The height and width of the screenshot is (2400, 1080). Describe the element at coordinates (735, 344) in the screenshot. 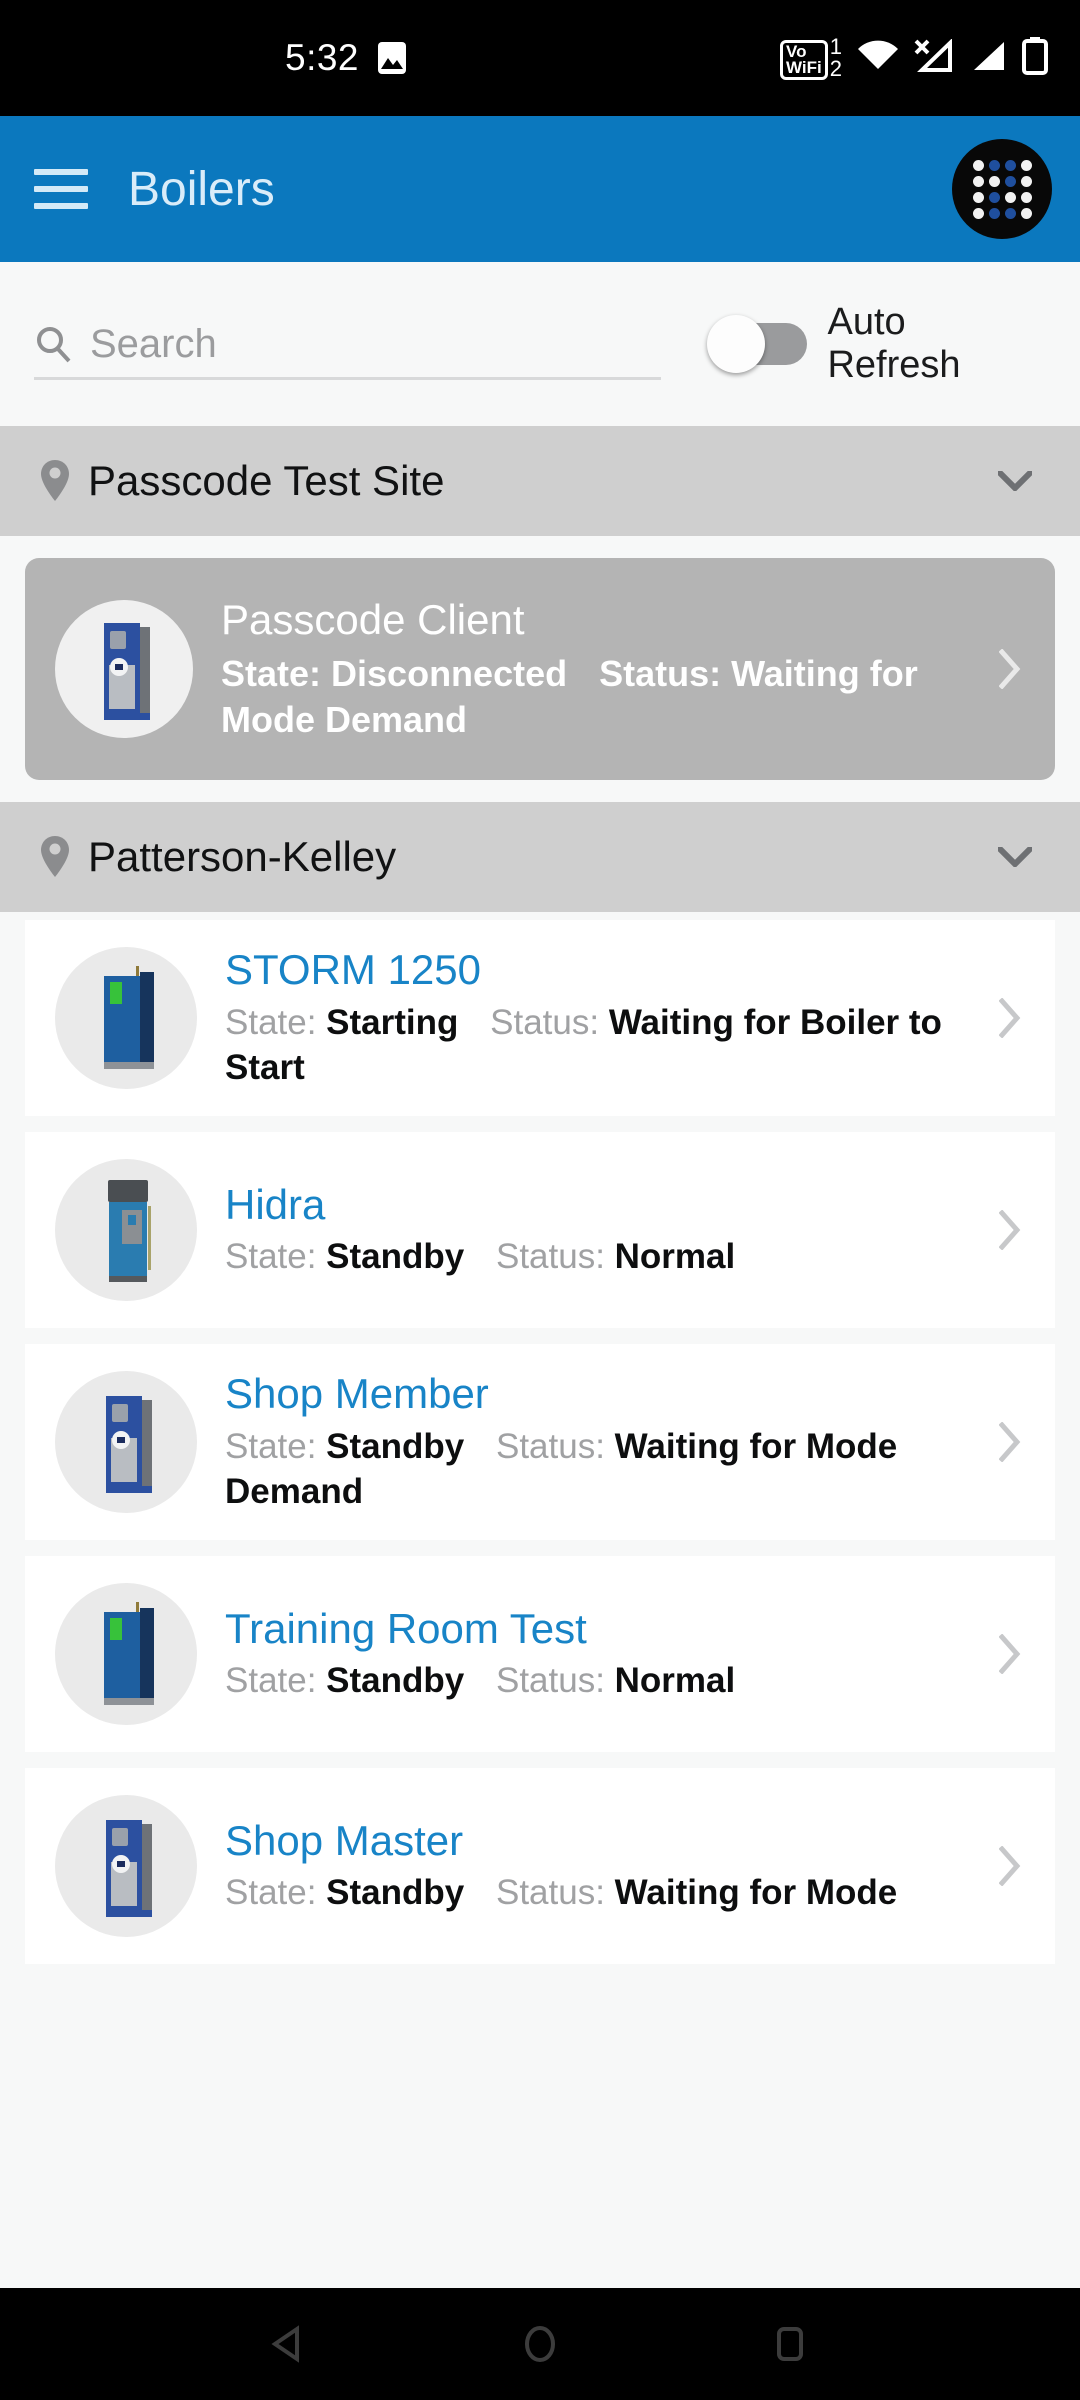

I see `toggle-knob` at that location.